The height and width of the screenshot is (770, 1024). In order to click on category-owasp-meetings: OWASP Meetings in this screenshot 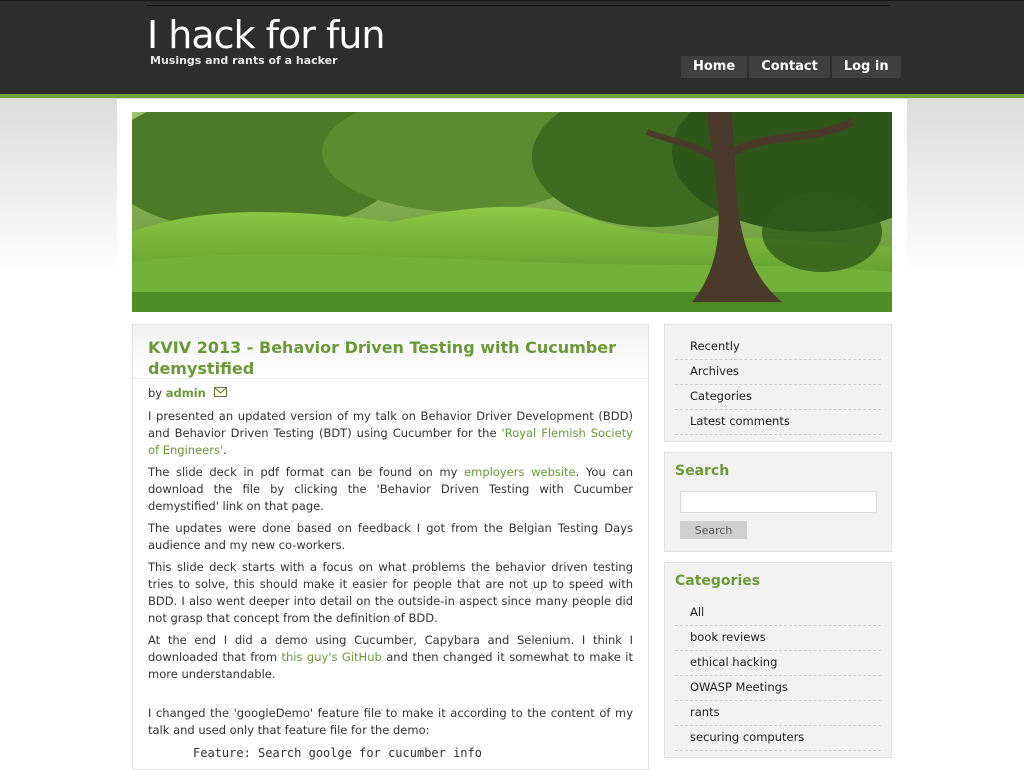, I will do `click(778, 688)`.